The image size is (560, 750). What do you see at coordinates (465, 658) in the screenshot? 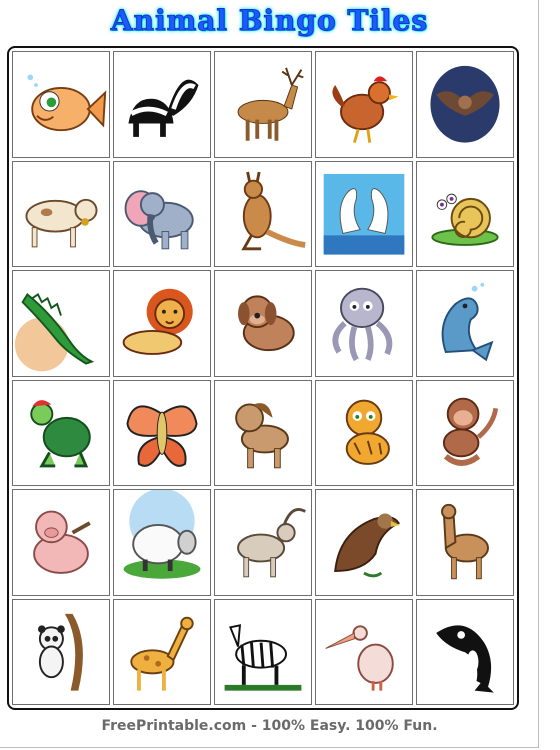
I see `orca-icon` at bounding box center [465, 658].